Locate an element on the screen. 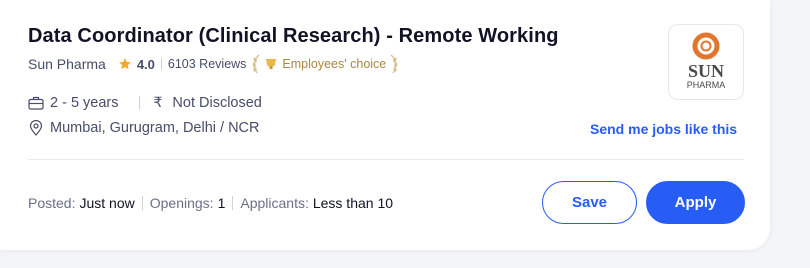 The width and height of the screenshot is (810, 268). laurel-left-icon is located at coordinates (256, 64).